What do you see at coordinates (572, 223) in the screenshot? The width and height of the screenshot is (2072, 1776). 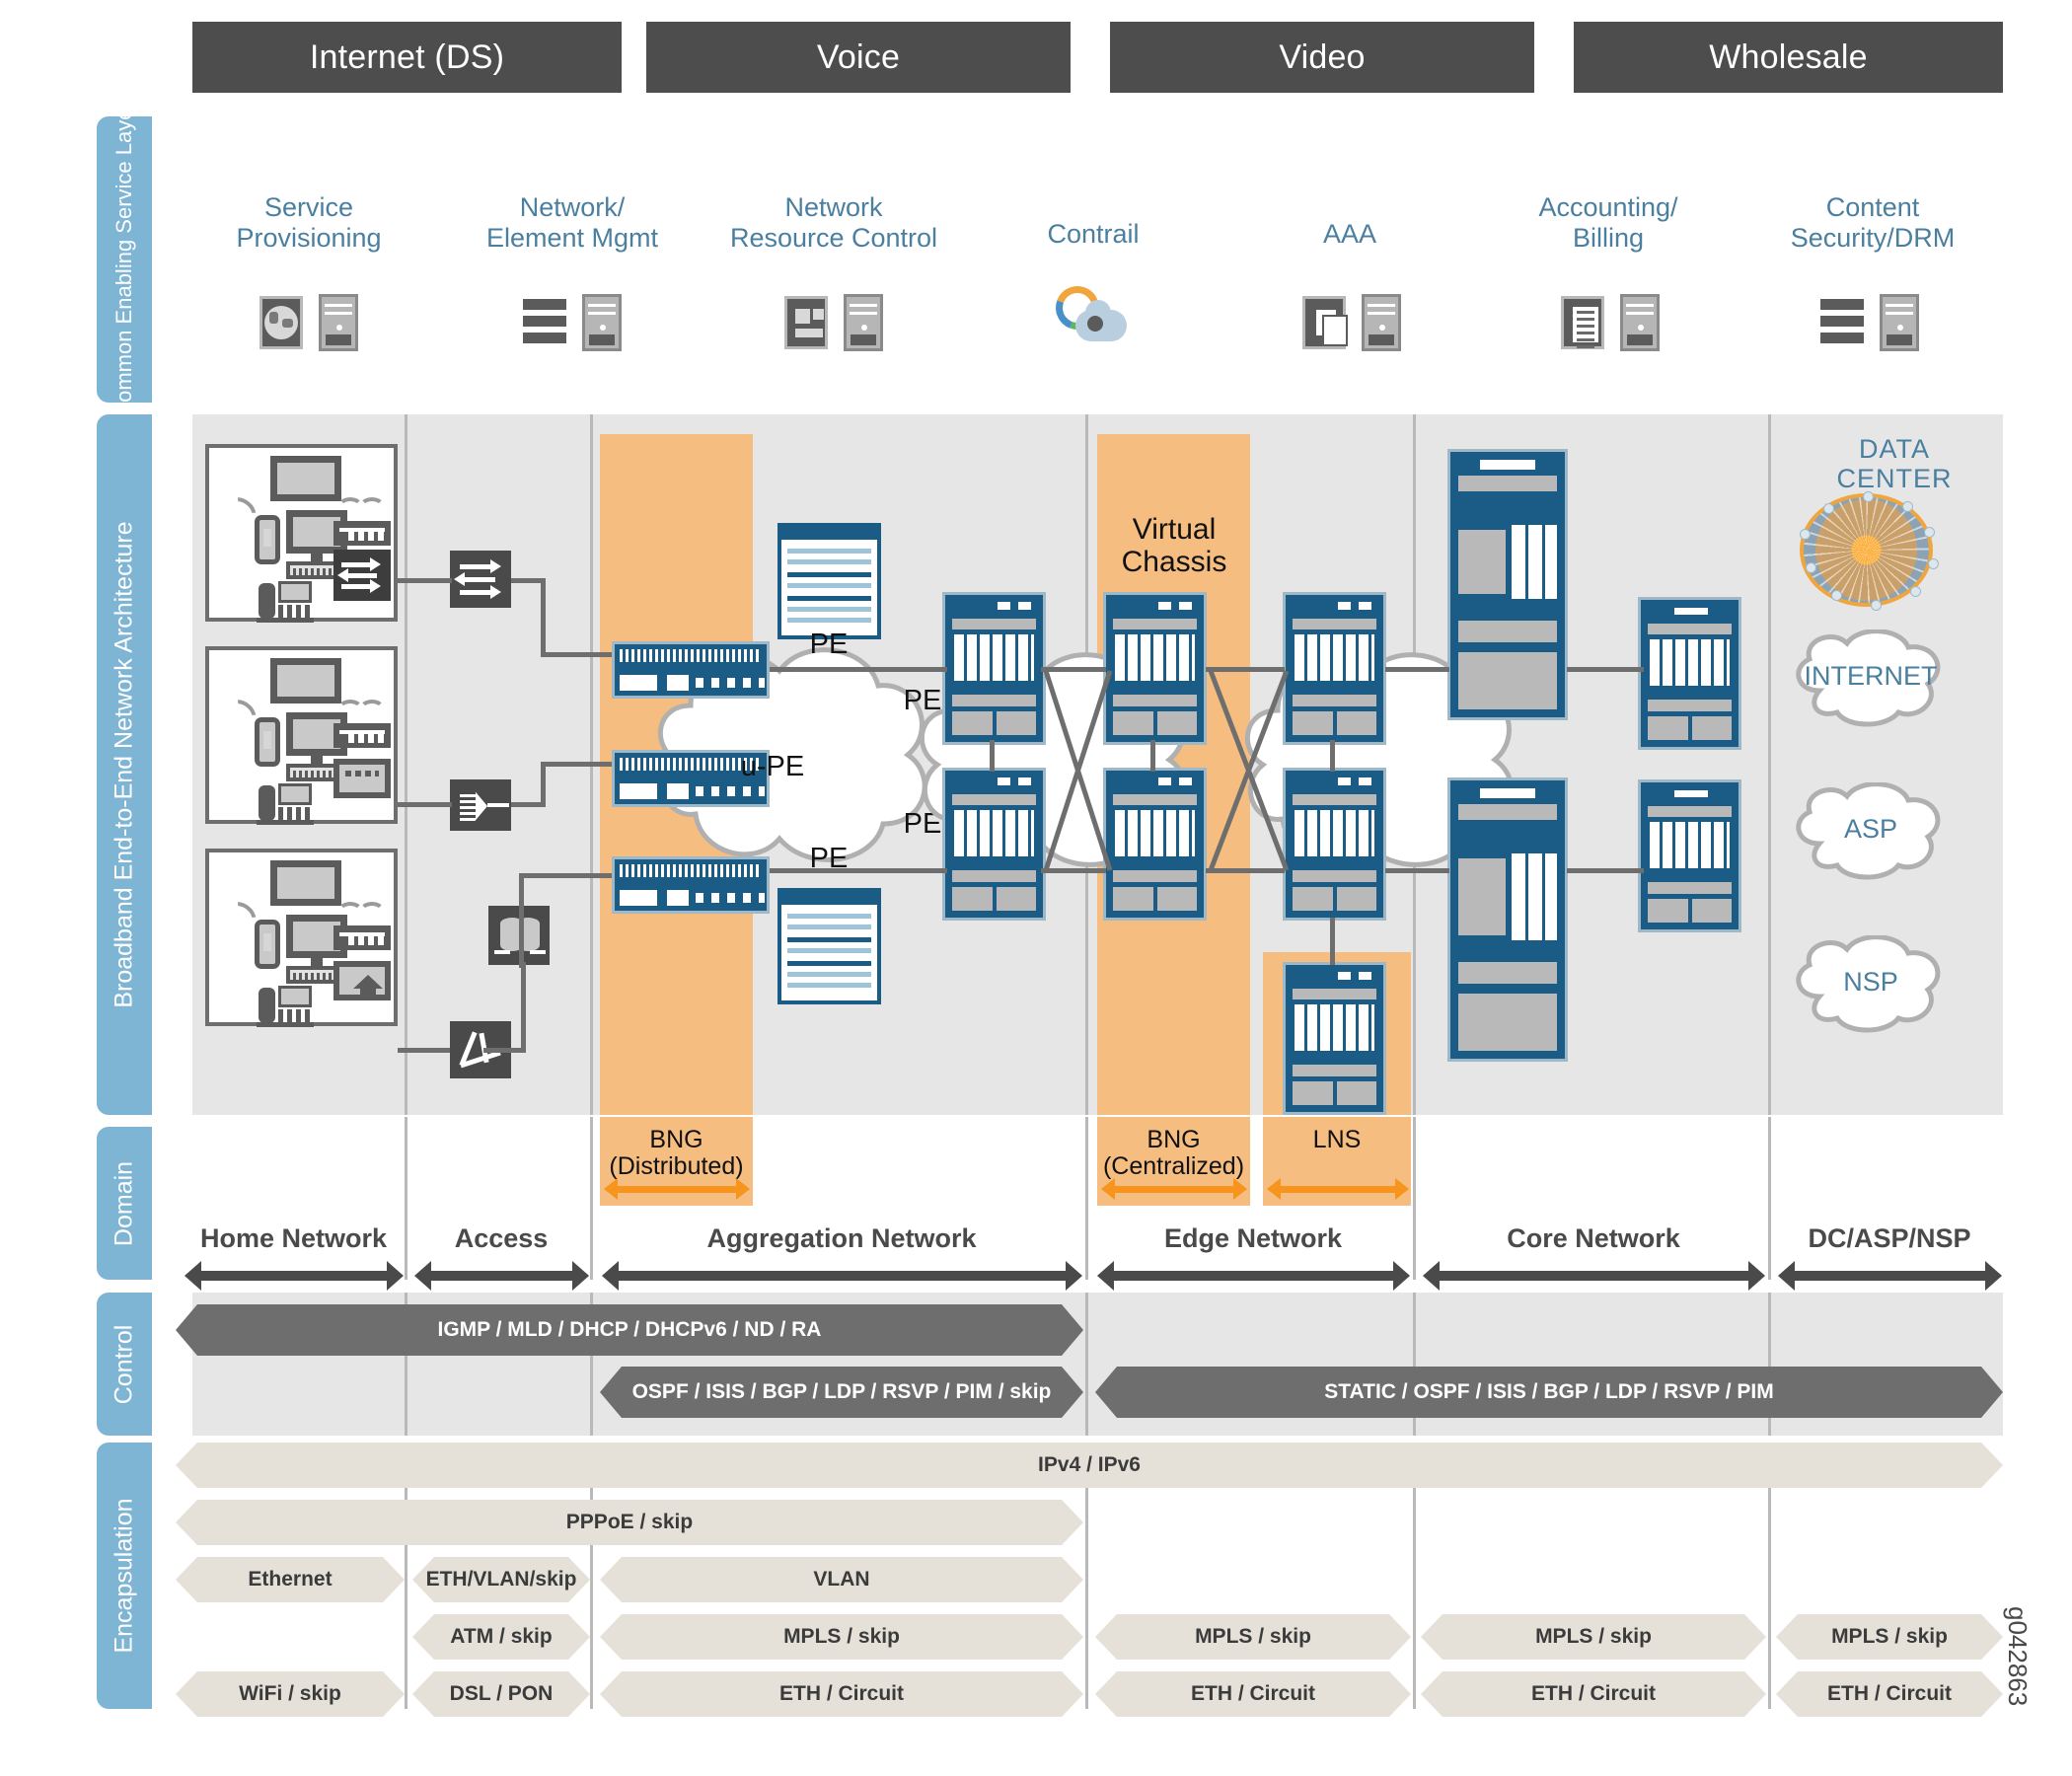 I see `ces-label-network-element-mgmt: Network/ Element Mgmt` at bounding box center [572, 223].